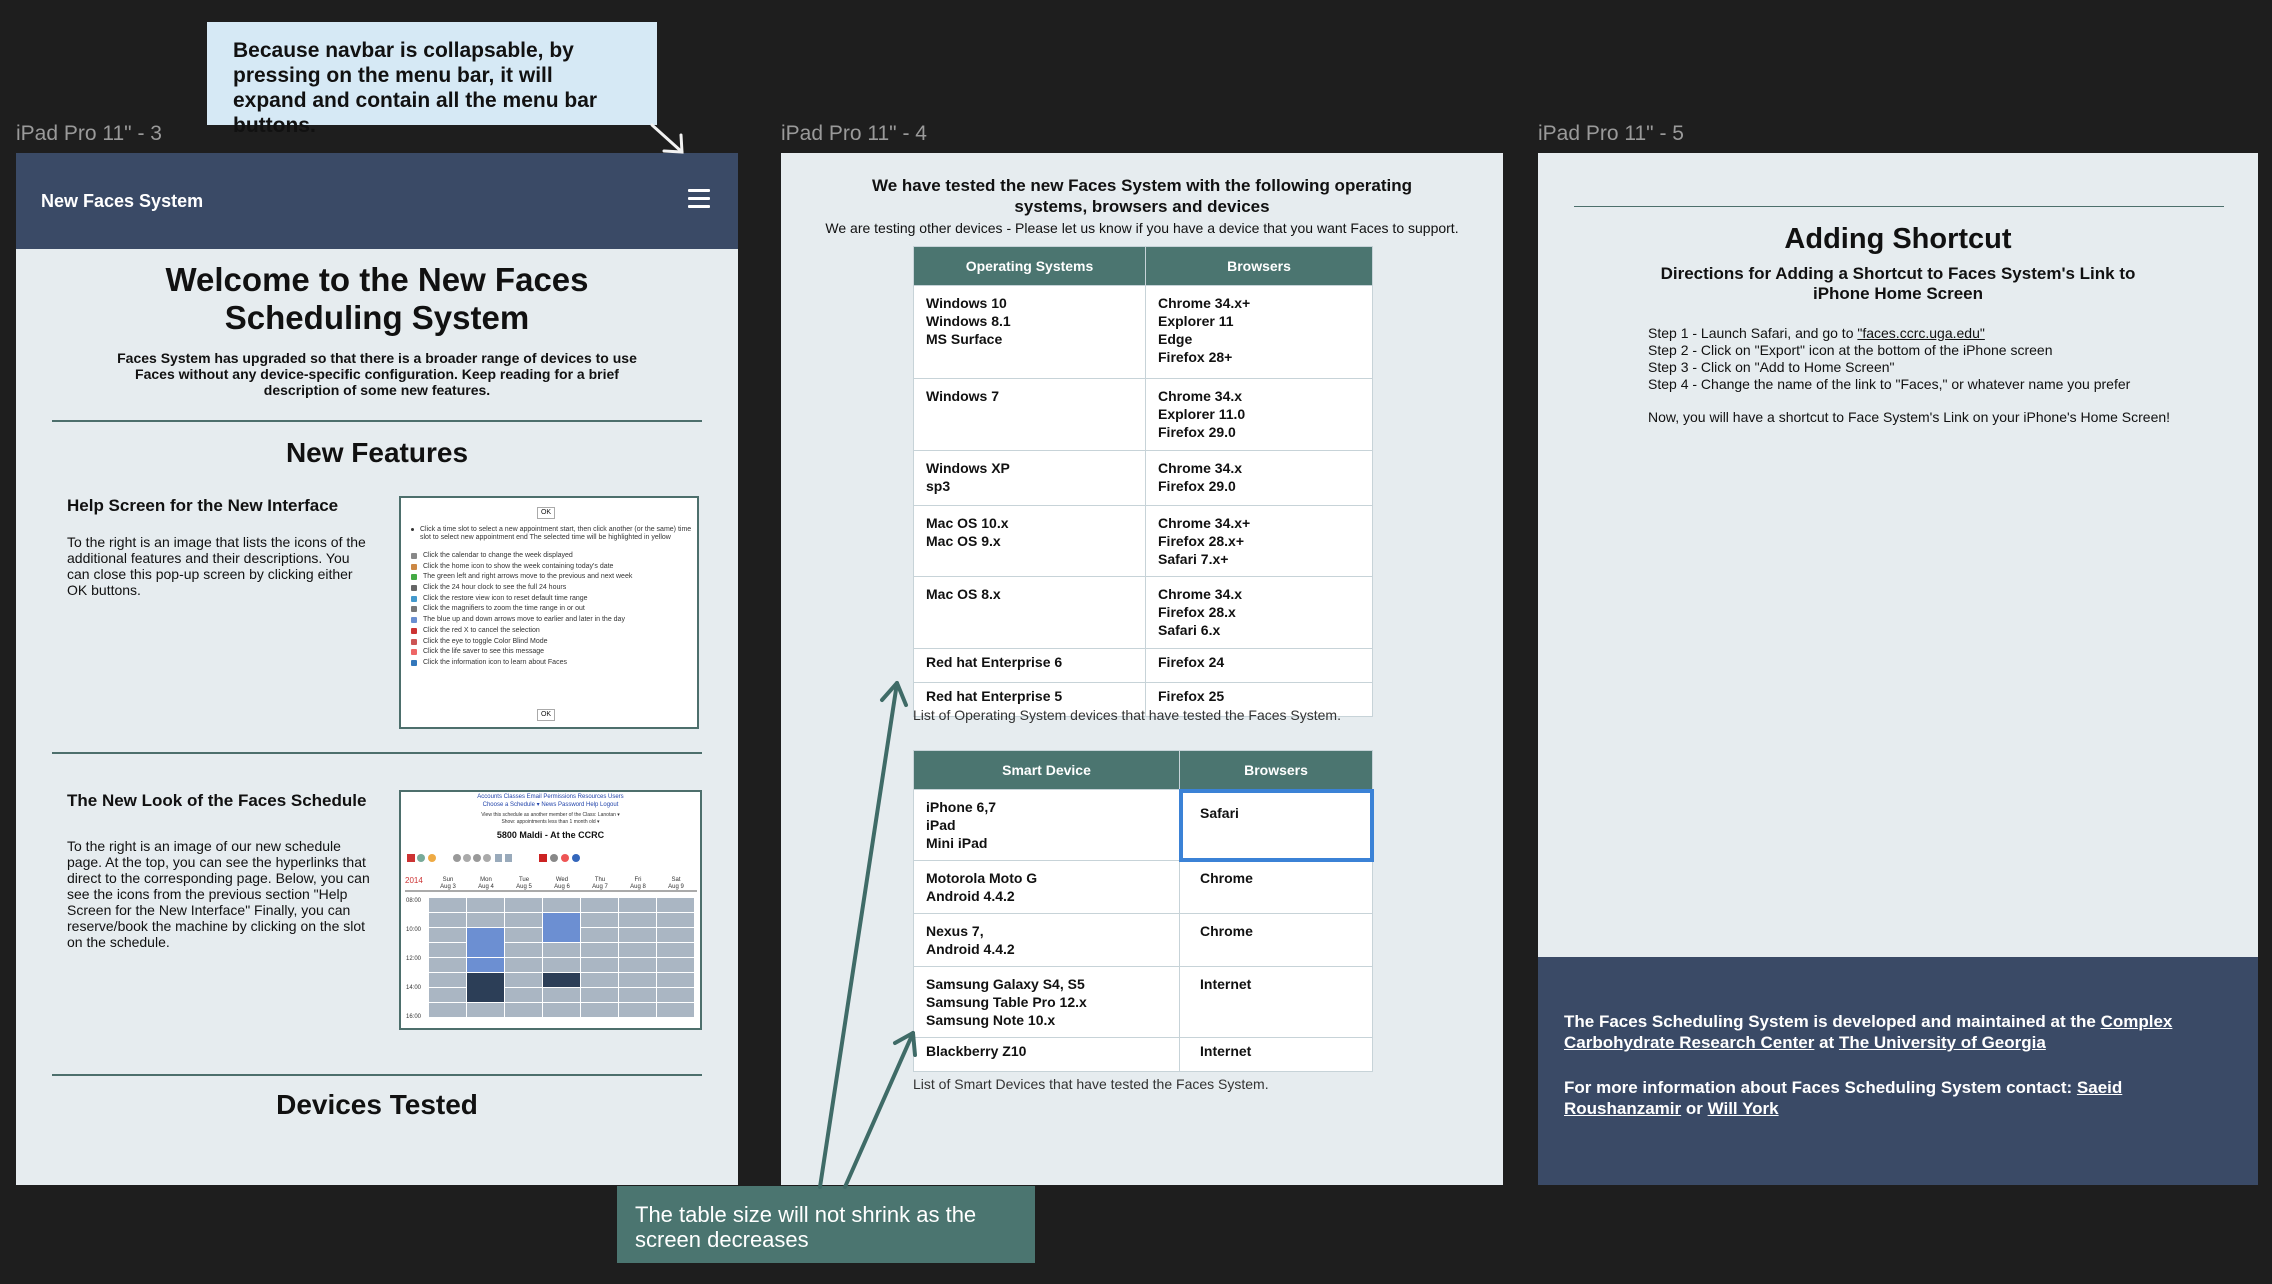 This screenshot has height=1284, width=2272. I want to click on navbar-arrow, so click(667, 138).